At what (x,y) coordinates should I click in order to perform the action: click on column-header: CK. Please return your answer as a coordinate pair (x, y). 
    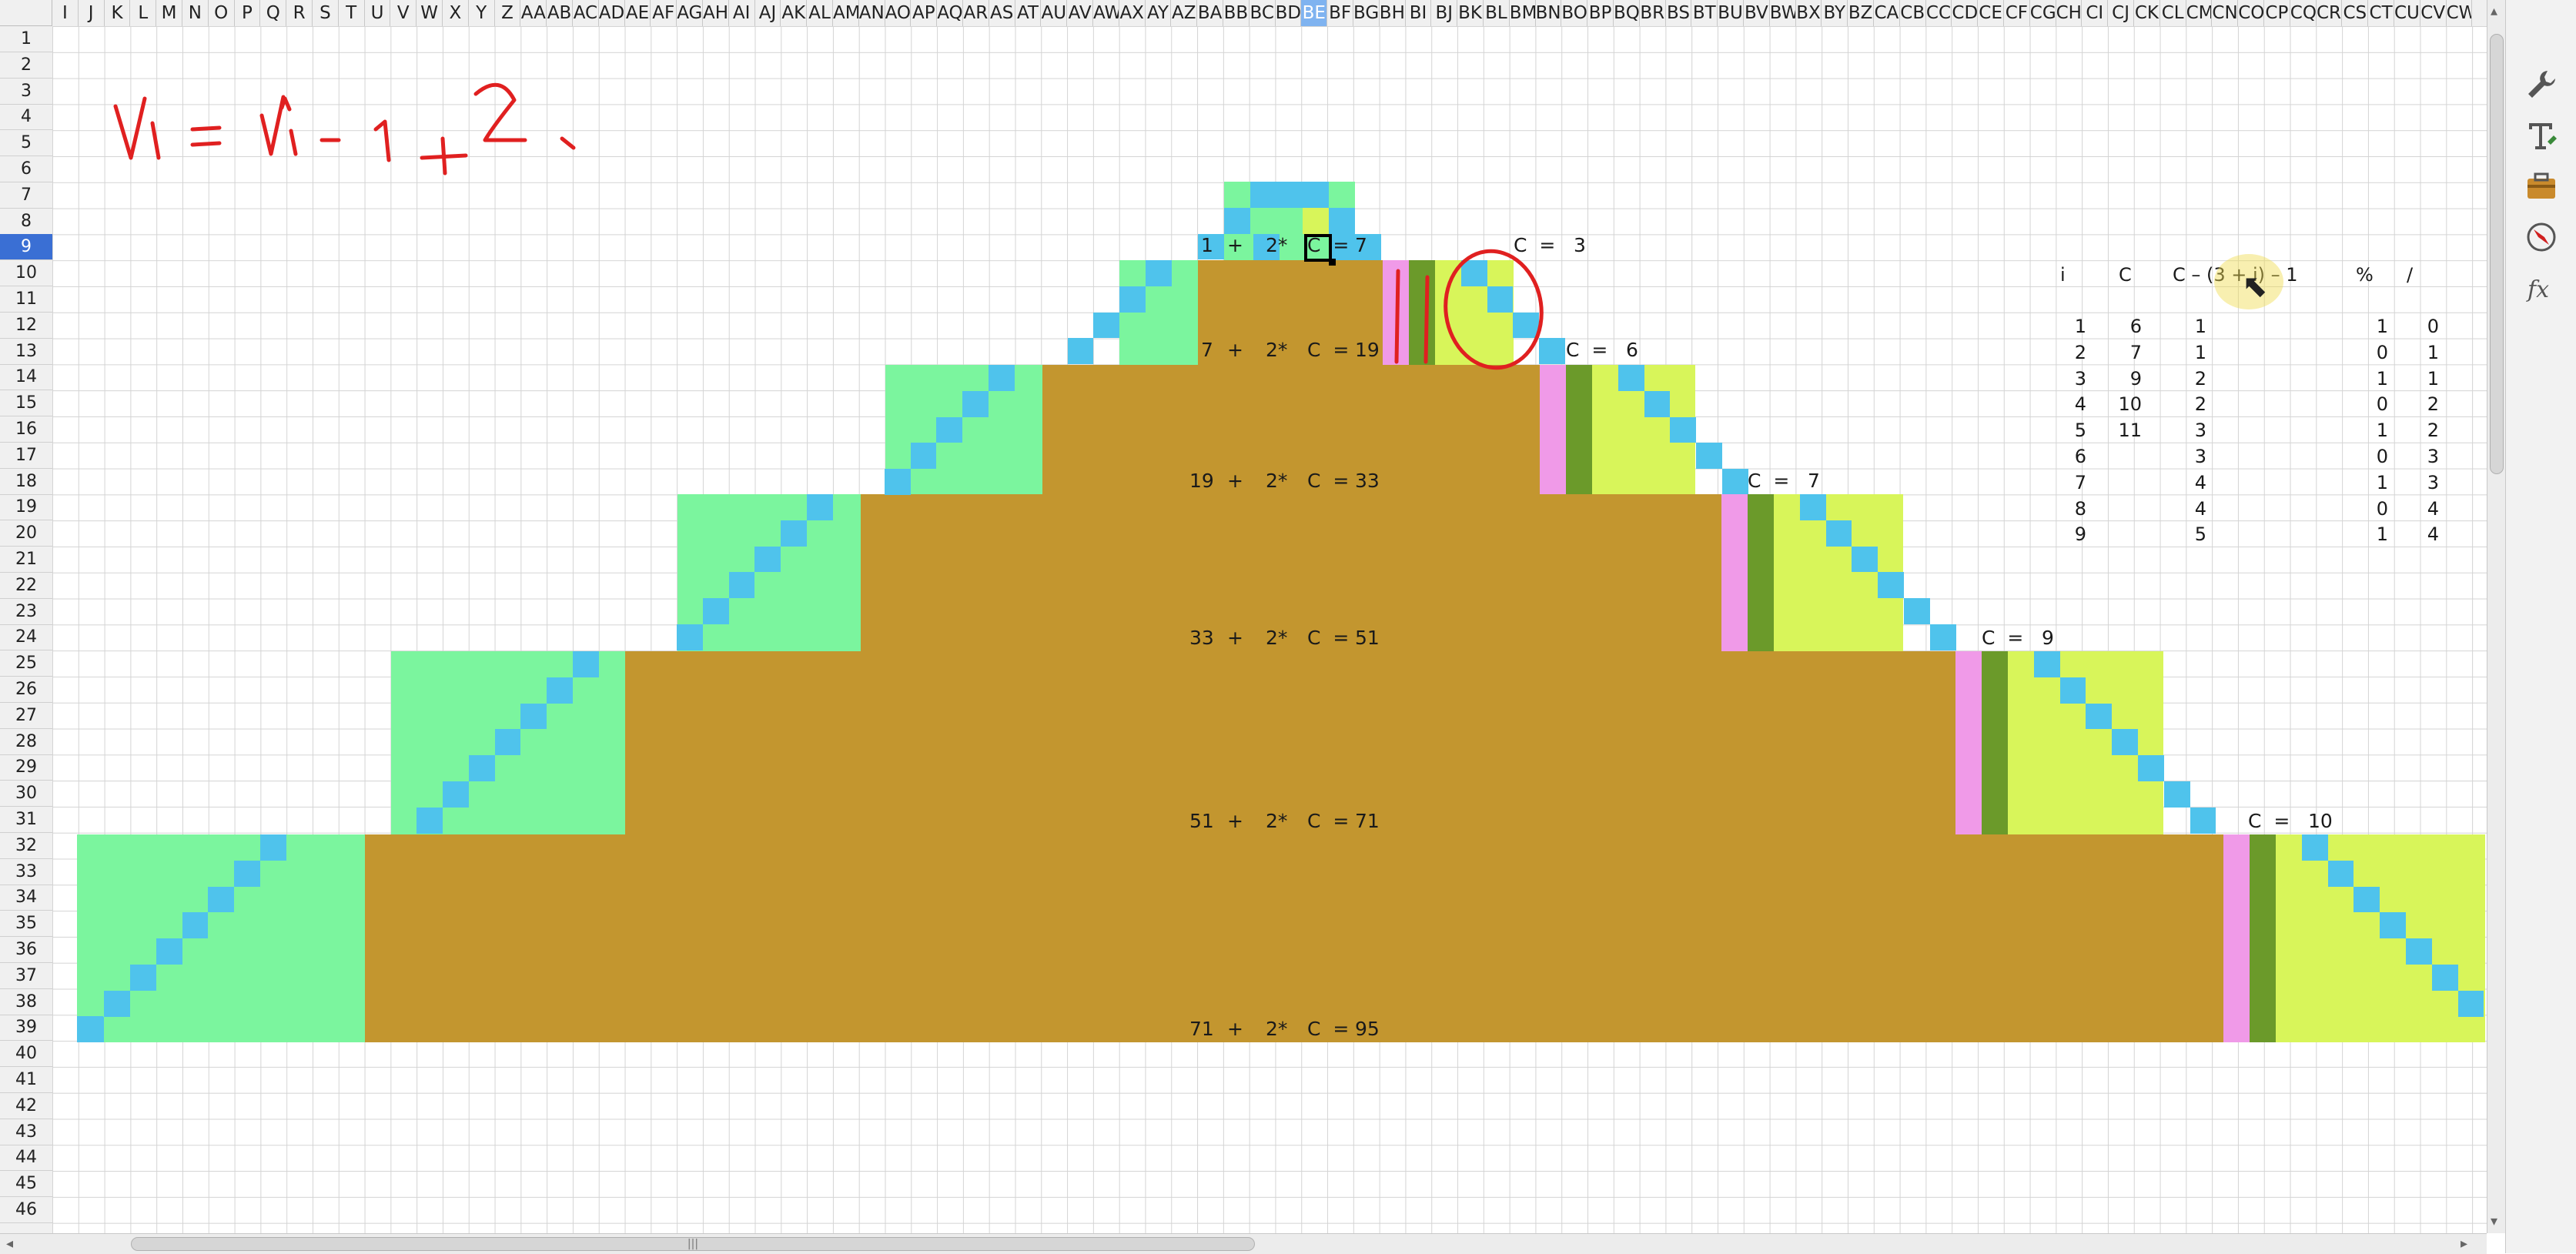
    Looking at the image, I should click on (2147, 13).